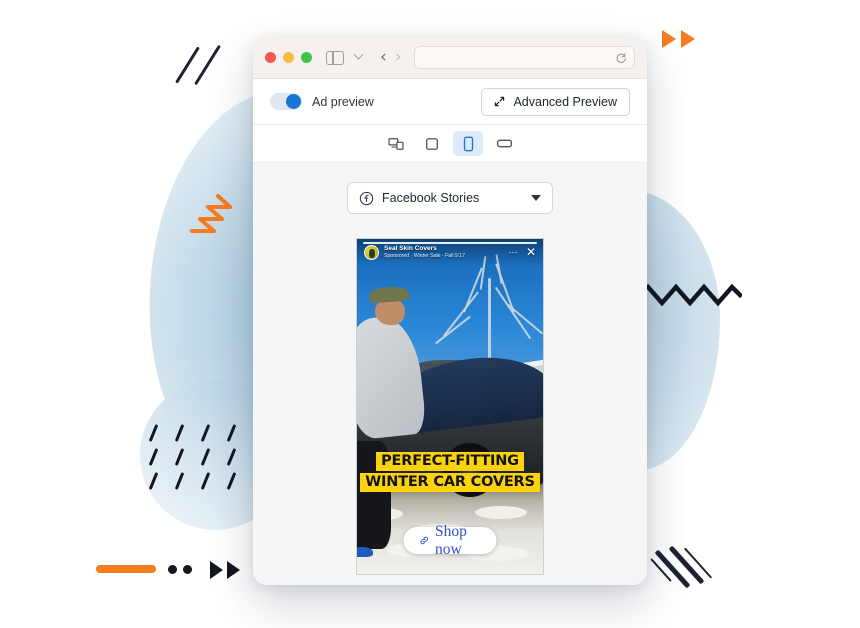  I want to click on back-button: ‹, so click(383, 57).